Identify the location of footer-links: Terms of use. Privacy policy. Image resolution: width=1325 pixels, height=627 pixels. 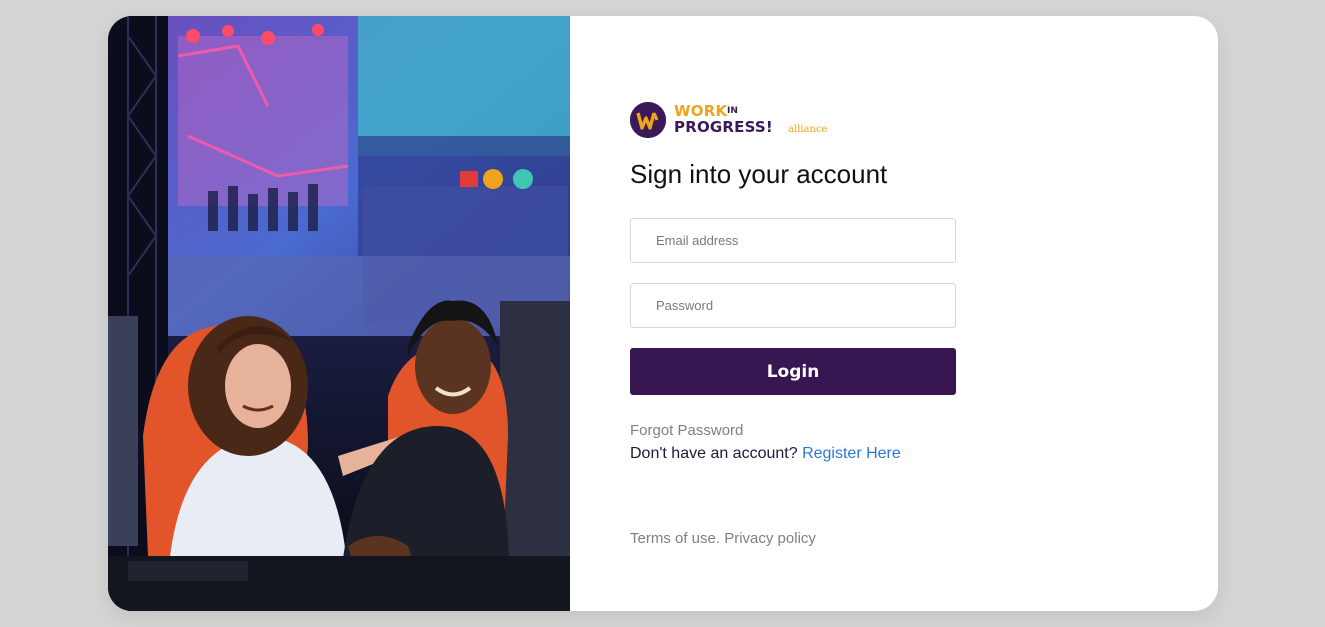
(723, 538).